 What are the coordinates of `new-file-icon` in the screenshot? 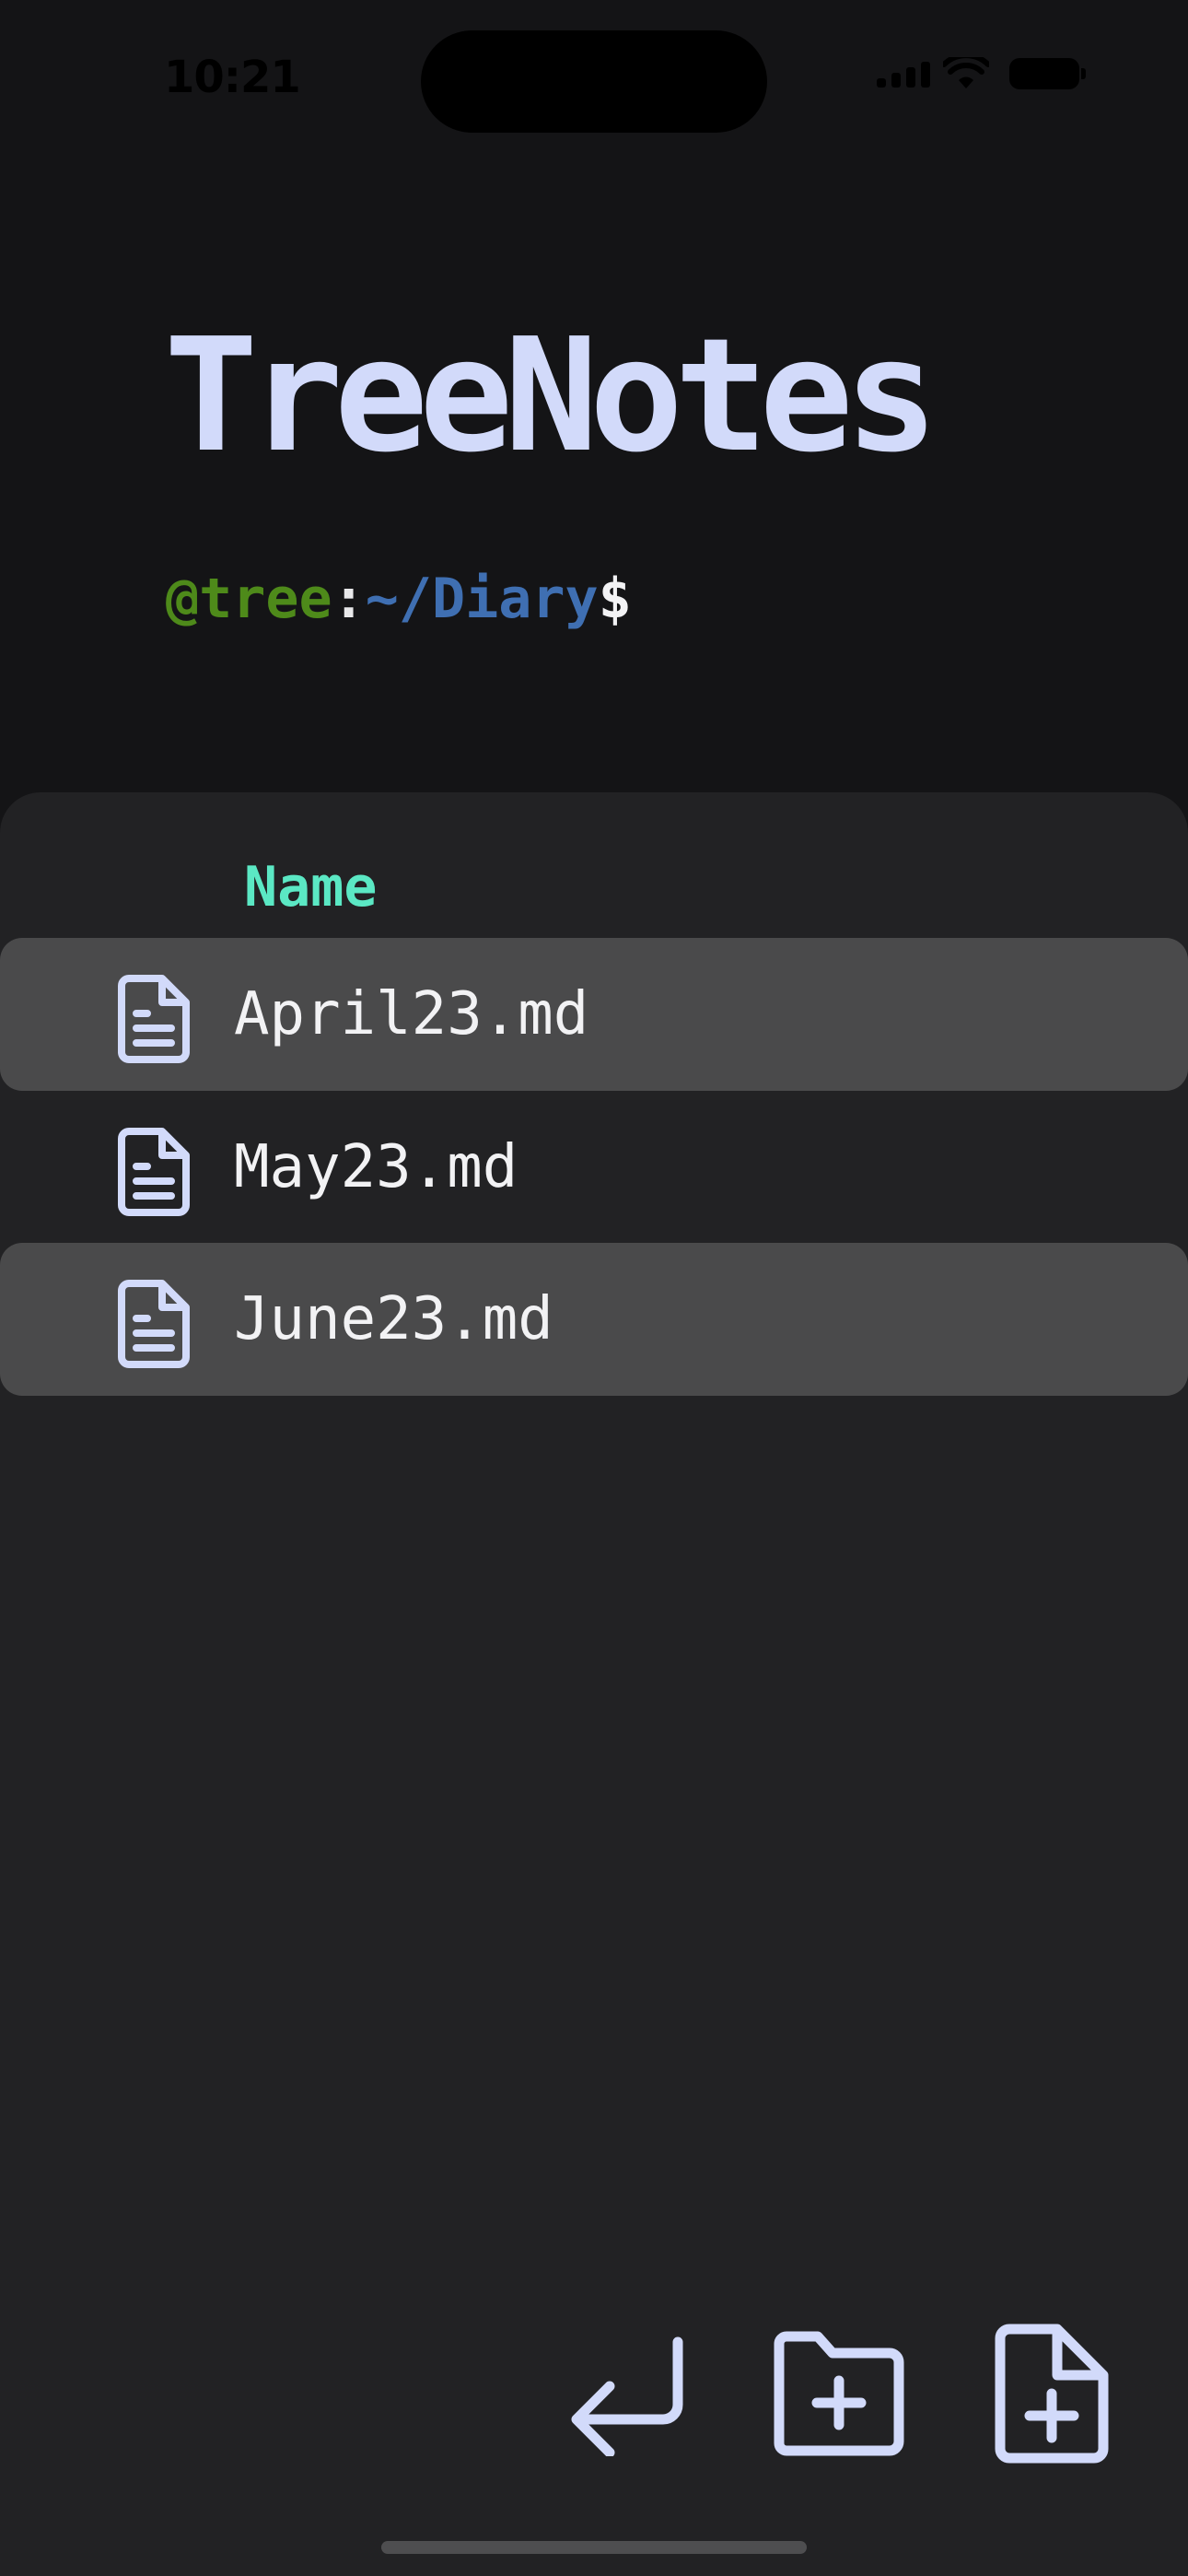 It's located at (1051, 2393).